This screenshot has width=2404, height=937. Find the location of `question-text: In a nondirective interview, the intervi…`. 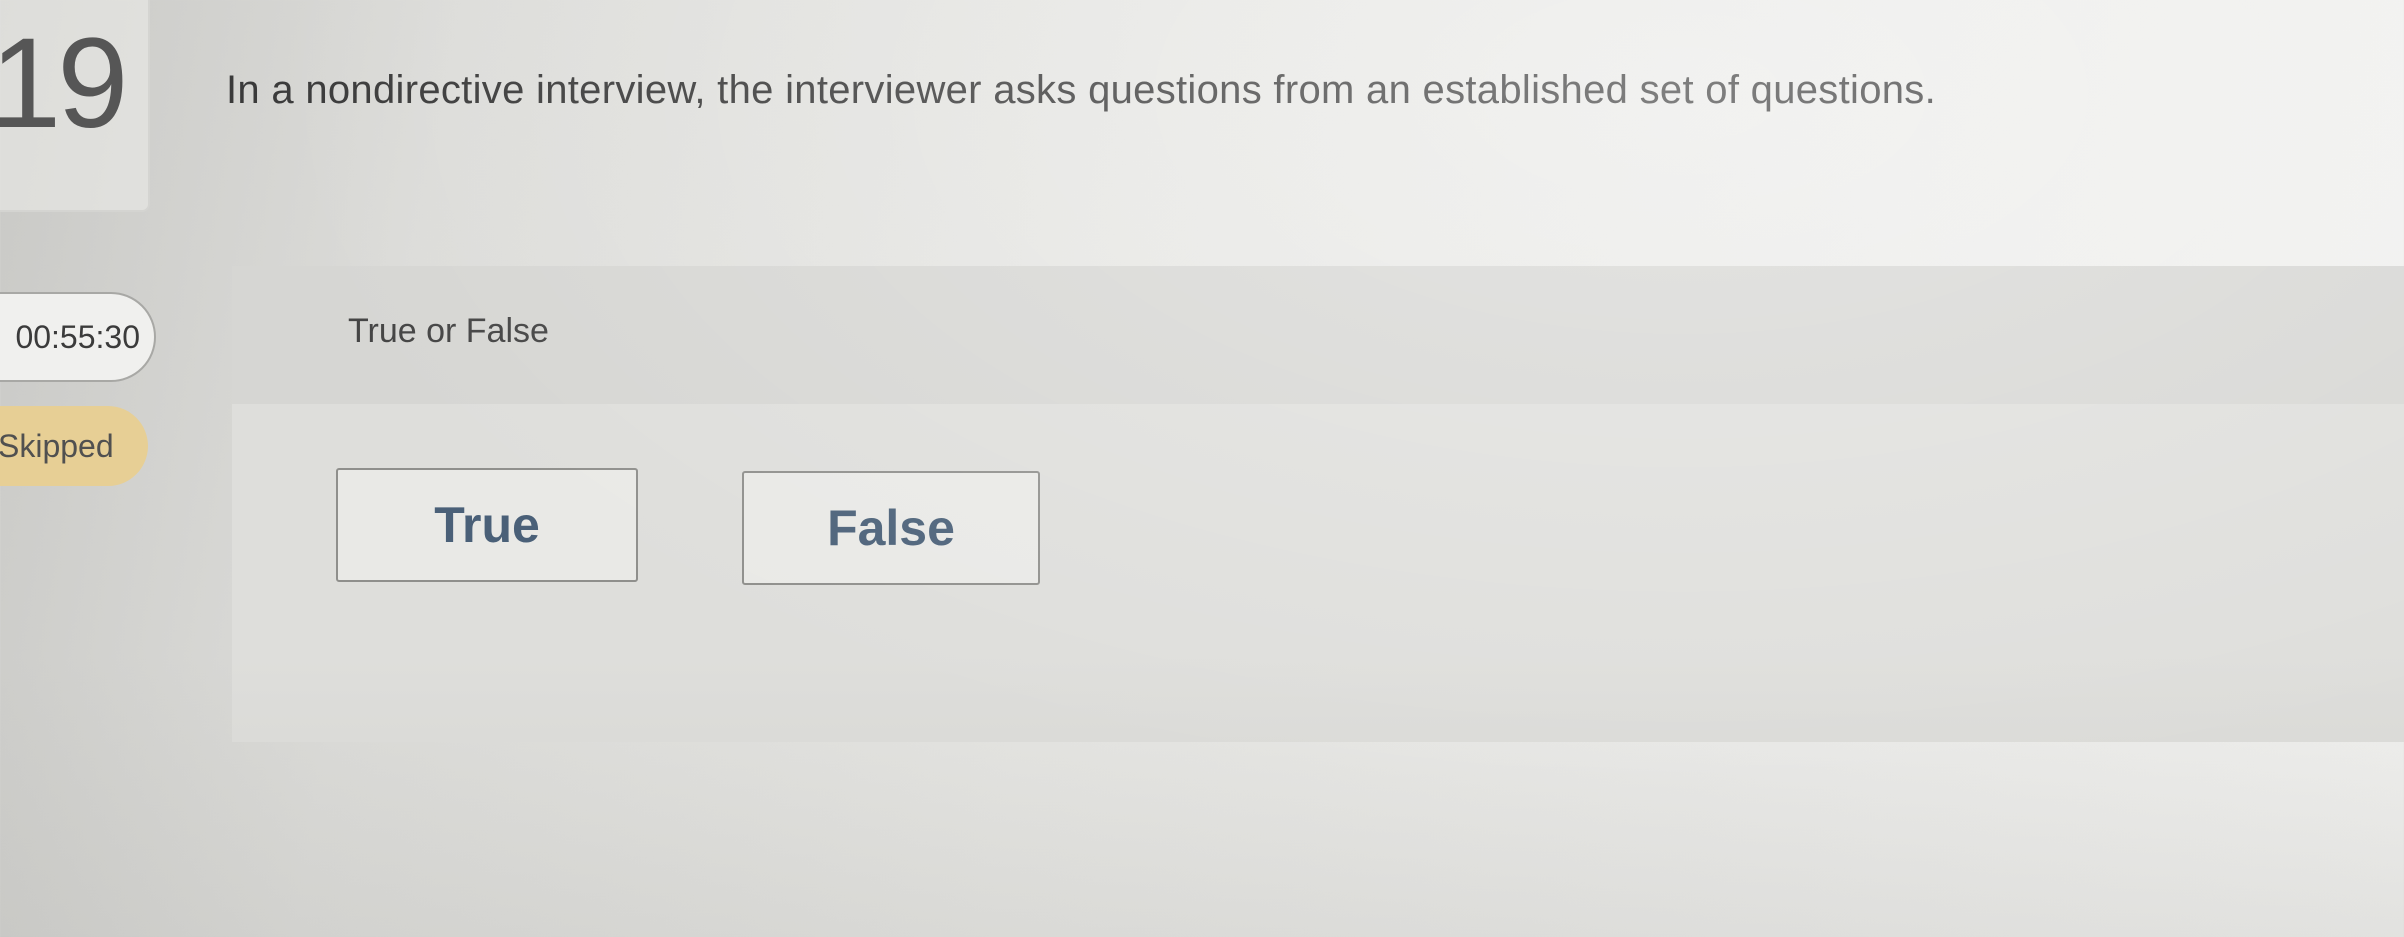

question-text: In a nondirective interview, the intervi… is located at coordinates (1081, 90).